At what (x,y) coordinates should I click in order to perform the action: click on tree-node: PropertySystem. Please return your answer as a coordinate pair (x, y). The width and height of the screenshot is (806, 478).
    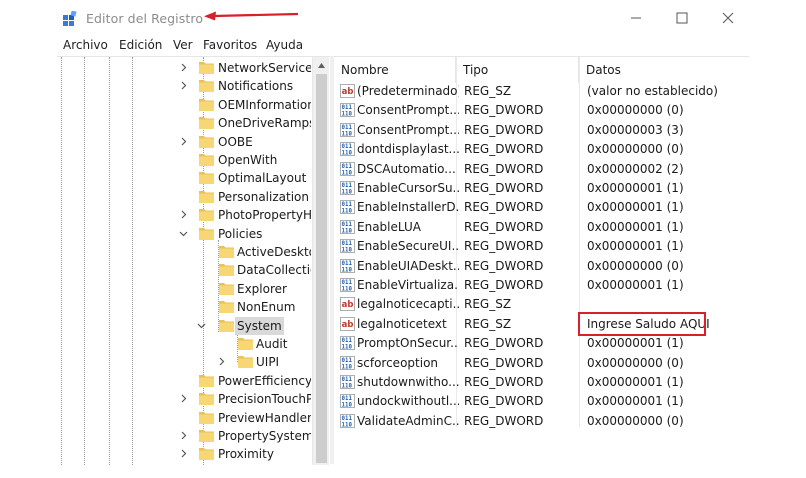
    Looking at the image, I should click on (184, 436).